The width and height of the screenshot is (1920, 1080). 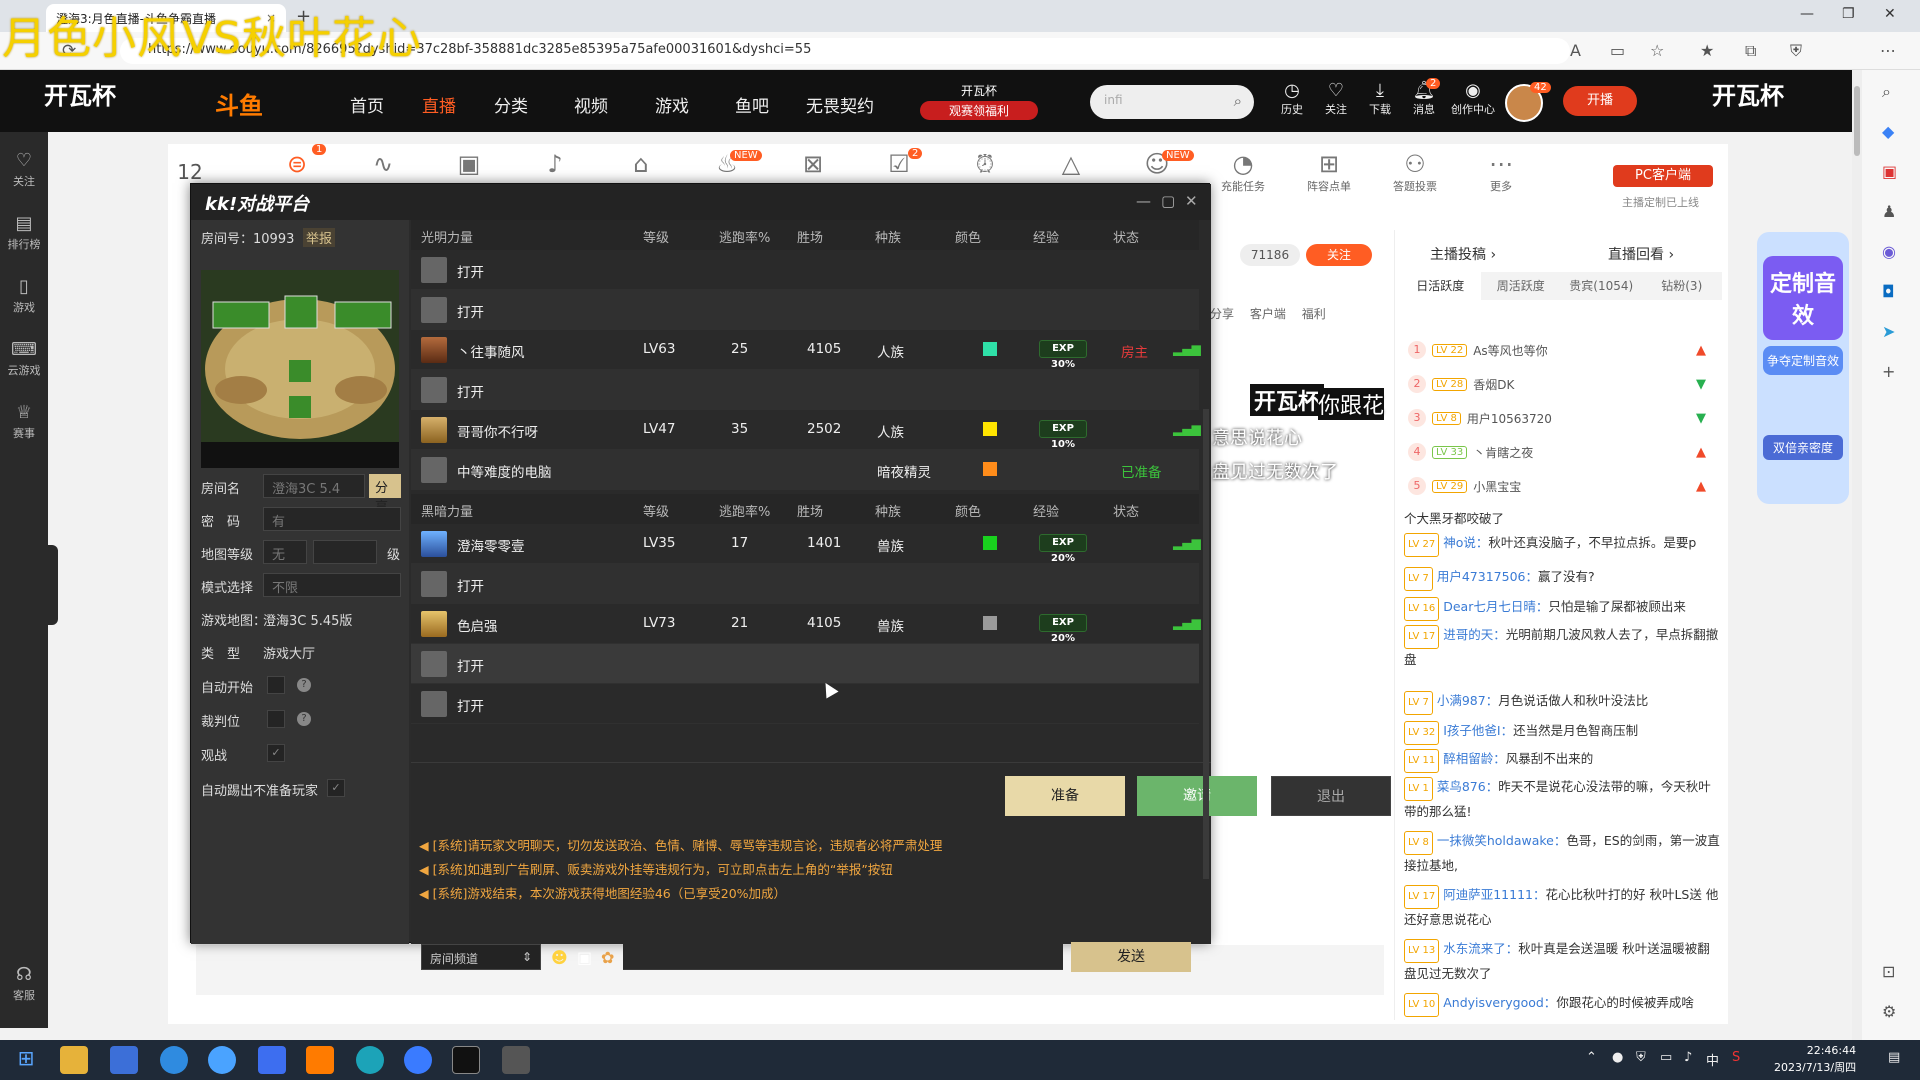 What do you see at coordinates (1889, 211) in the screenshot?
I see `chess-icon: ♟` at bounding box center [1889, 211].